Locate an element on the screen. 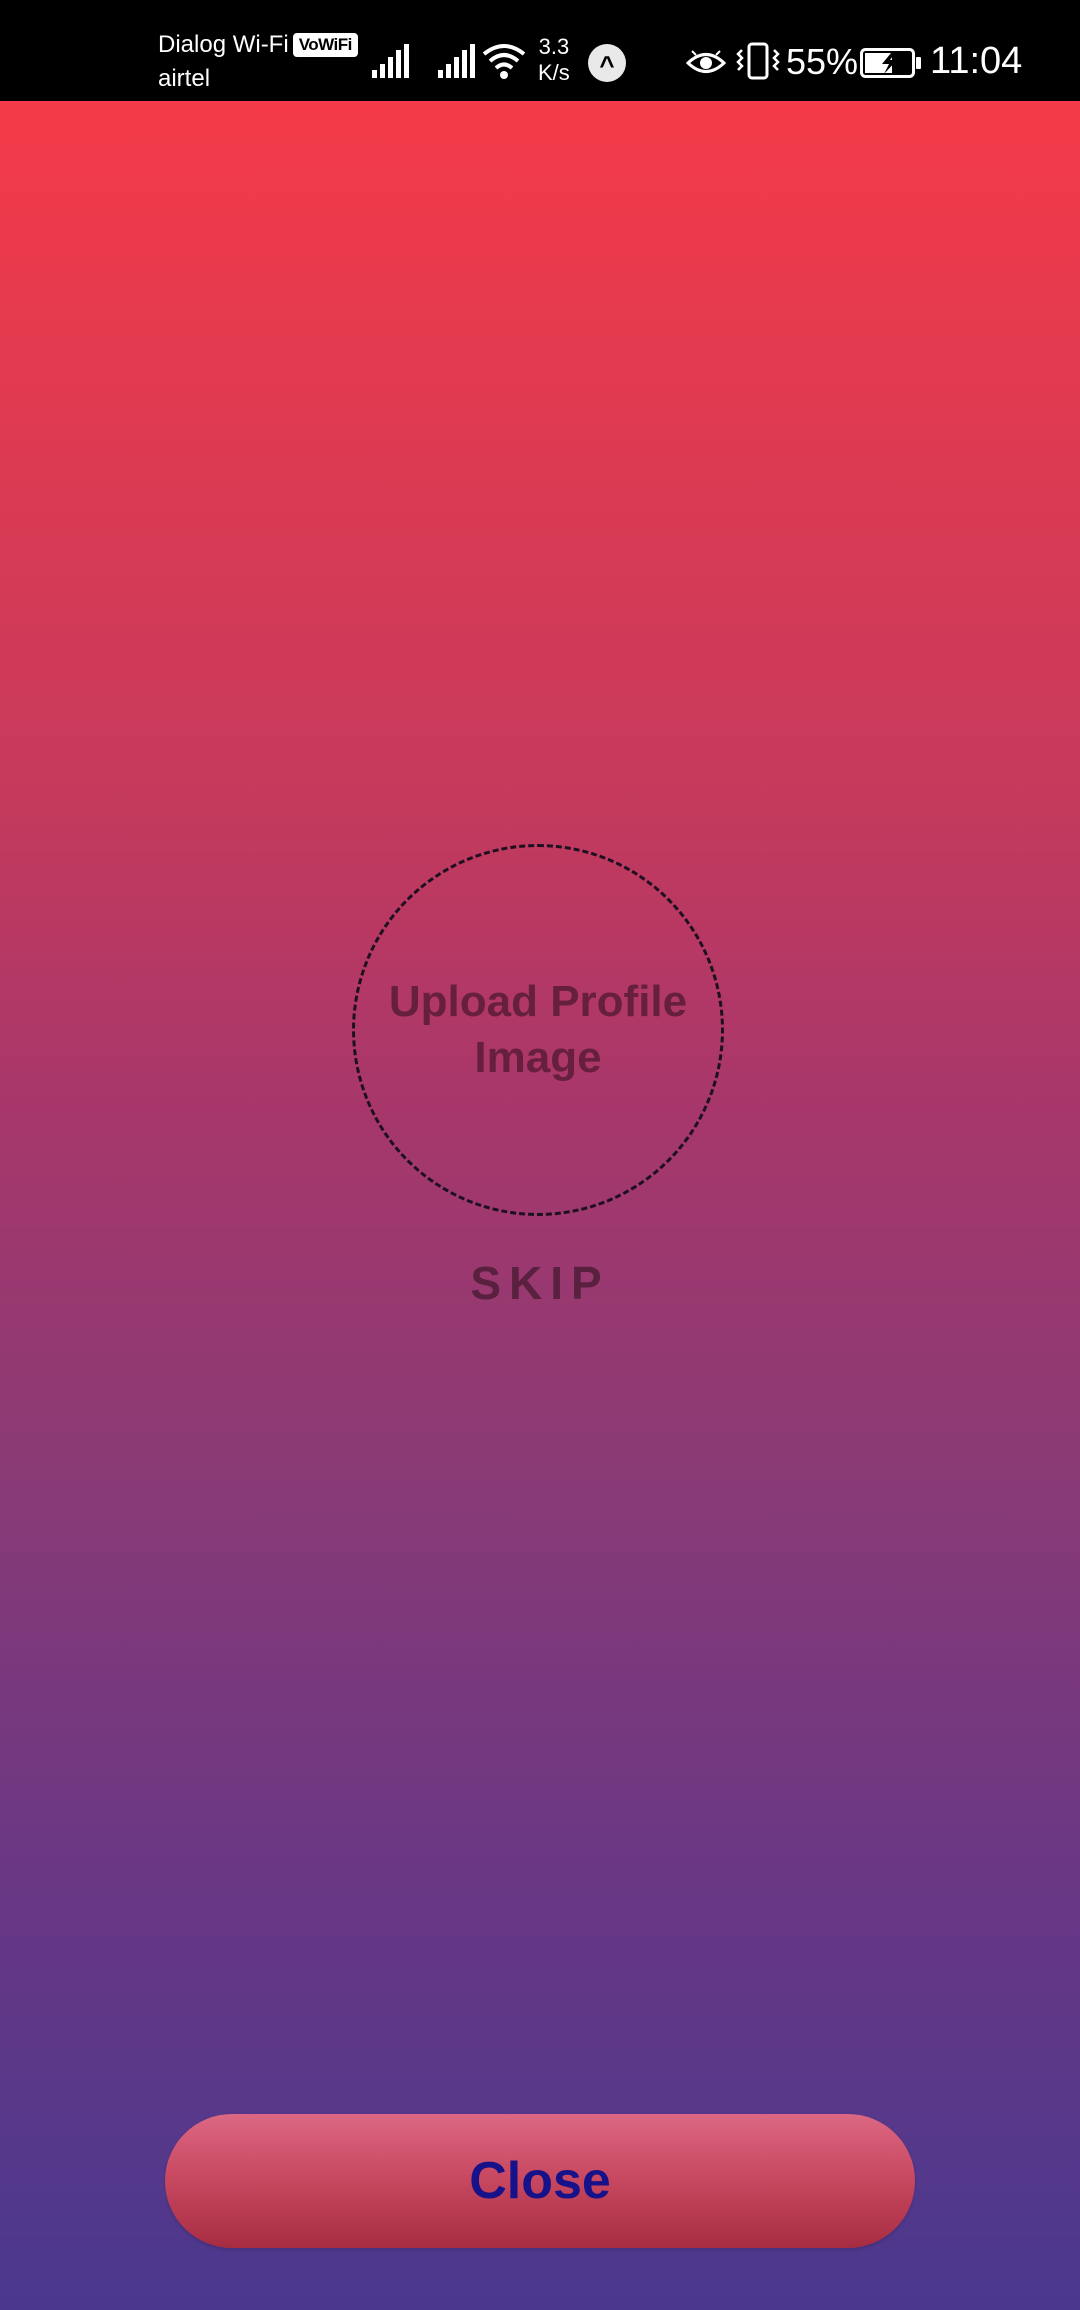 The width and height of the screenshot is (1080, 2310). battery-charging-icon is located at coordinates (890, 63).